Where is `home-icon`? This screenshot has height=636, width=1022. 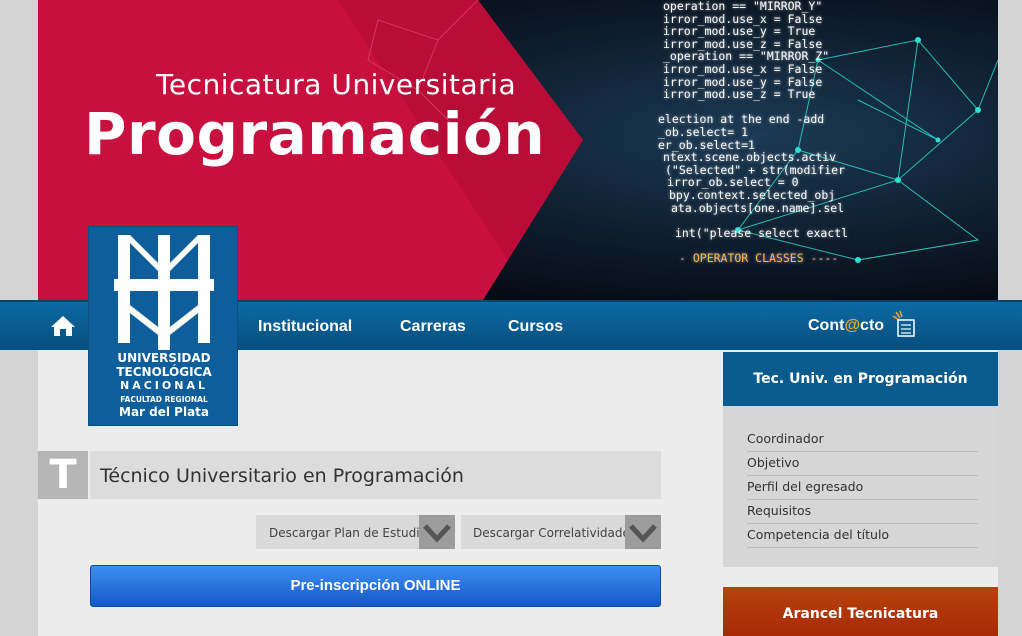 home-icon is located at coordinates (63, 326).